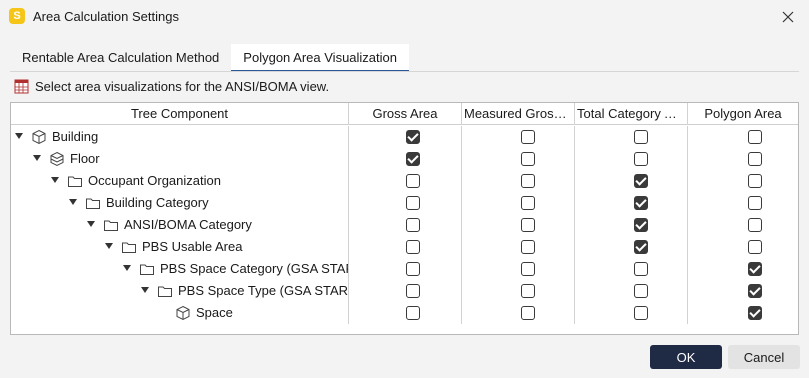  I want to click on table-row: Building, so click(404, 137).